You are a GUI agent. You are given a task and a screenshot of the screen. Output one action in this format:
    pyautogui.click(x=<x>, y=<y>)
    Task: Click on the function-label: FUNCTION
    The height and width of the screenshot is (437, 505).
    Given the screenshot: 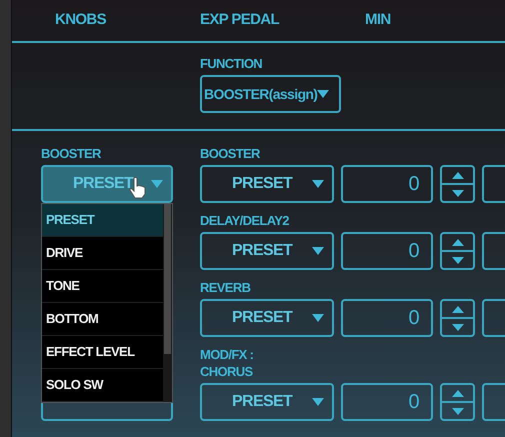 What is the action you would take?
    pyautogui.click(x=232, y=64)
    